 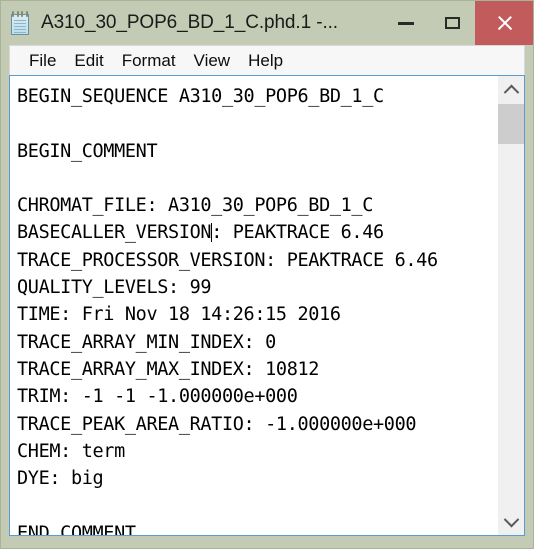 I want to click on maximize-button, so click(x=452, y=23).